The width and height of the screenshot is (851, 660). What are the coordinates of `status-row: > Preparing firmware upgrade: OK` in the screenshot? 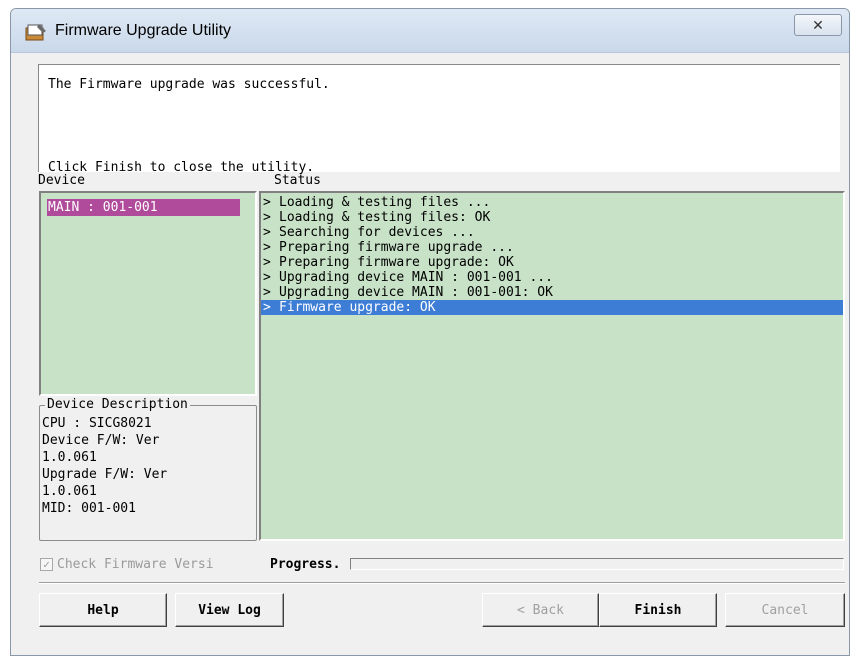 It's located at (552, 262).